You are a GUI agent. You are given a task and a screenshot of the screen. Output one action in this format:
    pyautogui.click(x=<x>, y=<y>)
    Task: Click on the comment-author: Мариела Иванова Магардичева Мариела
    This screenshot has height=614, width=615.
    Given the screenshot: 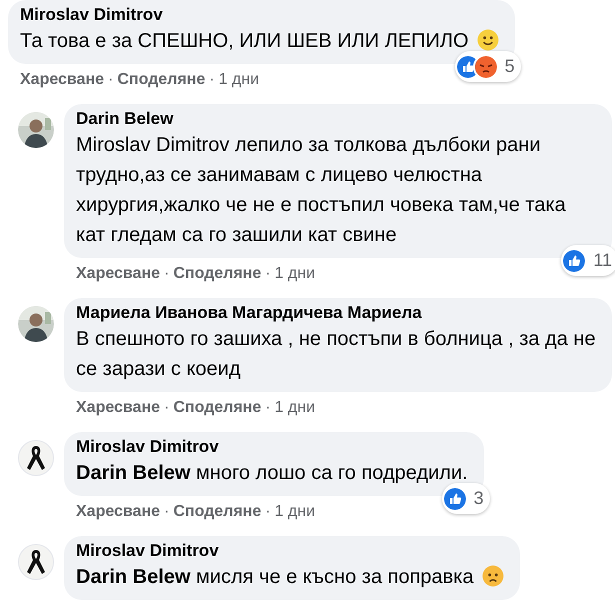 What is the action you would take?
    pyautogui.click(x=338, y=313)
    